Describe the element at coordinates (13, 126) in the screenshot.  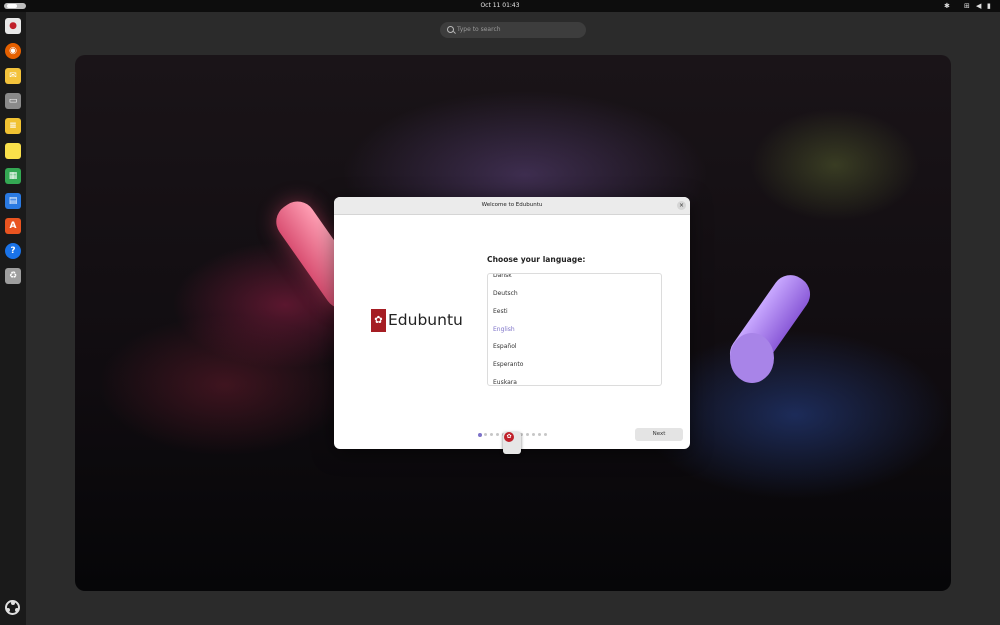
I see `calculator-icon: ≡` at that location.